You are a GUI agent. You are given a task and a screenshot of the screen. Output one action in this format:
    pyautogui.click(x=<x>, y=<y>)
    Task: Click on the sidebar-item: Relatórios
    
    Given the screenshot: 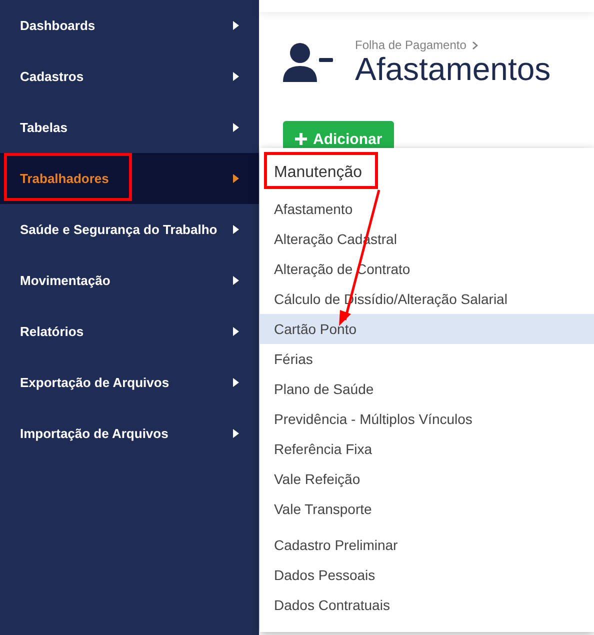 What is the action you would take?
    pyautogui.click(x=129, y=331)
    